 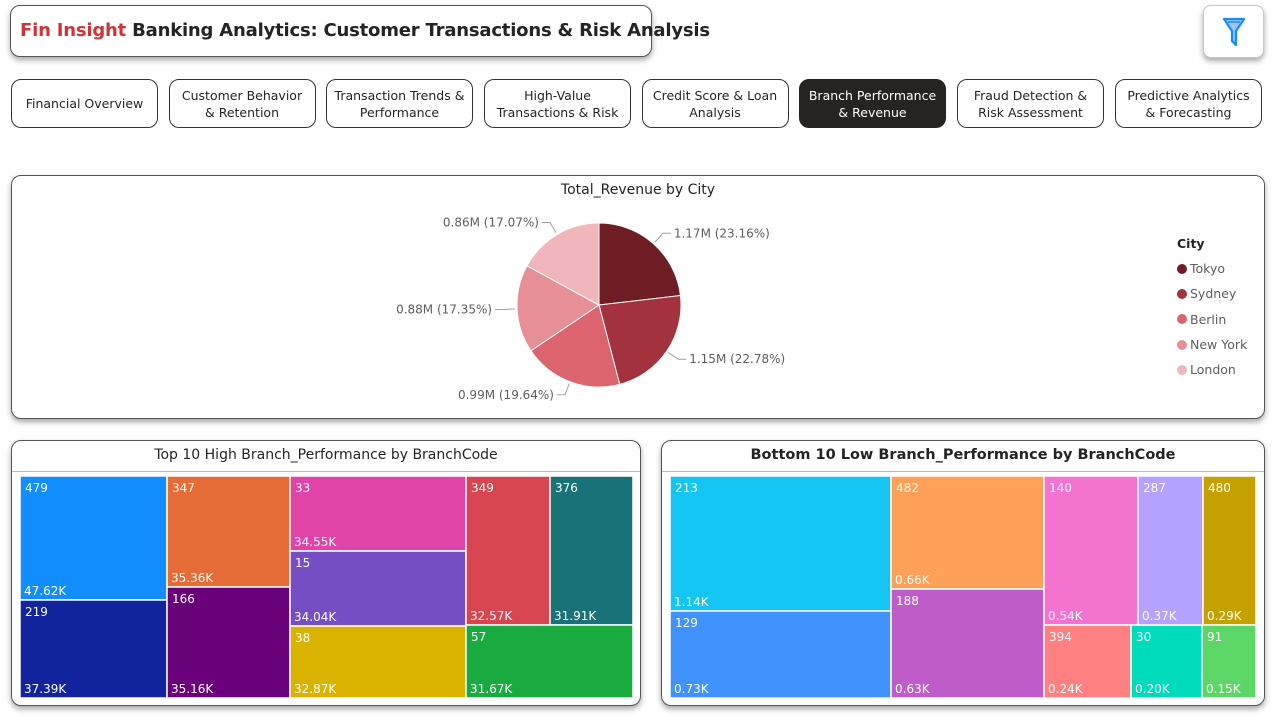 I want to click on bottom-tile-code: 129, so click(x=686, y=623).